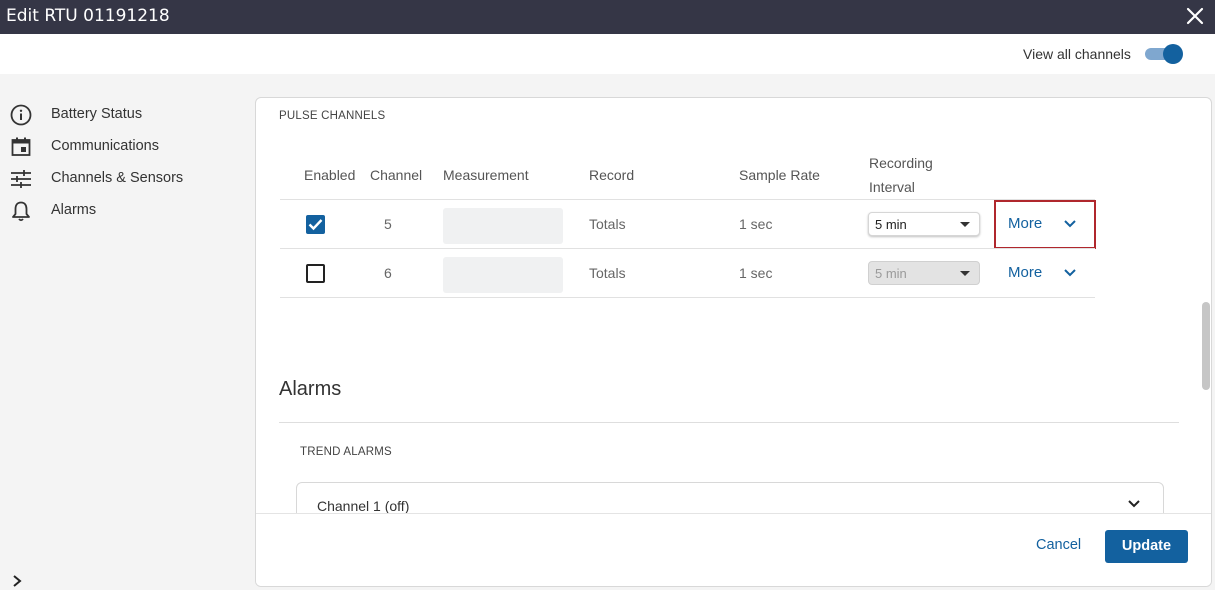 This screenshot has height=590, width=1215. Describe the element at coordinates (21, 211) in the screenshot. I see `bell-icon` at that location.